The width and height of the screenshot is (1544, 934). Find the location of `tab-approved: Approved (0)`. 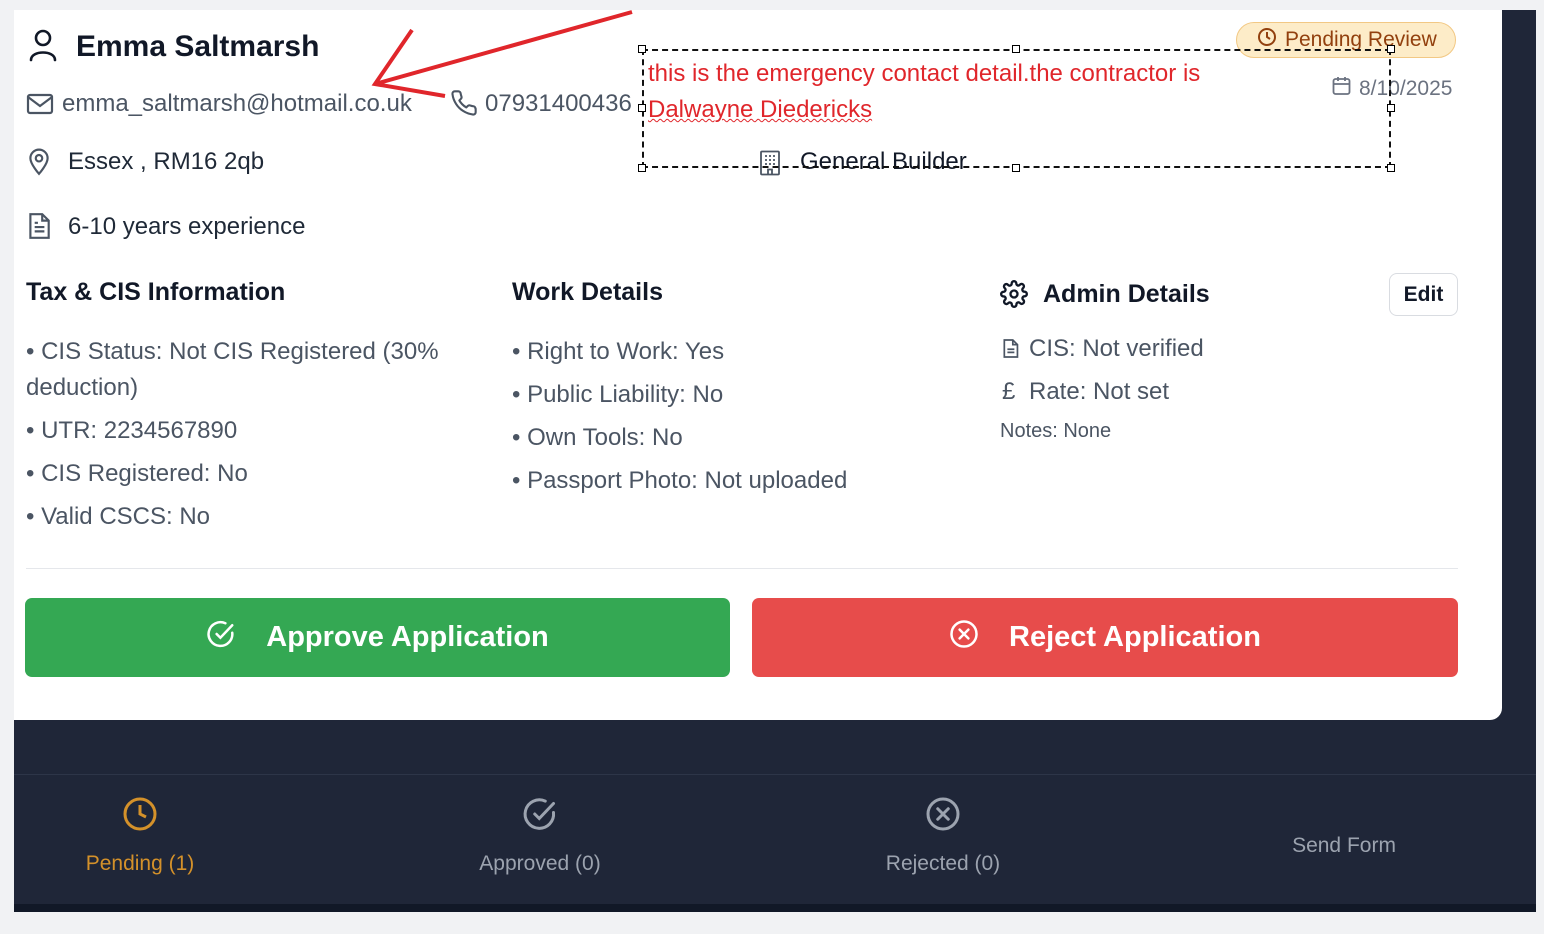

tab-approved: Approved (0) is located at coordinates (540, 836).